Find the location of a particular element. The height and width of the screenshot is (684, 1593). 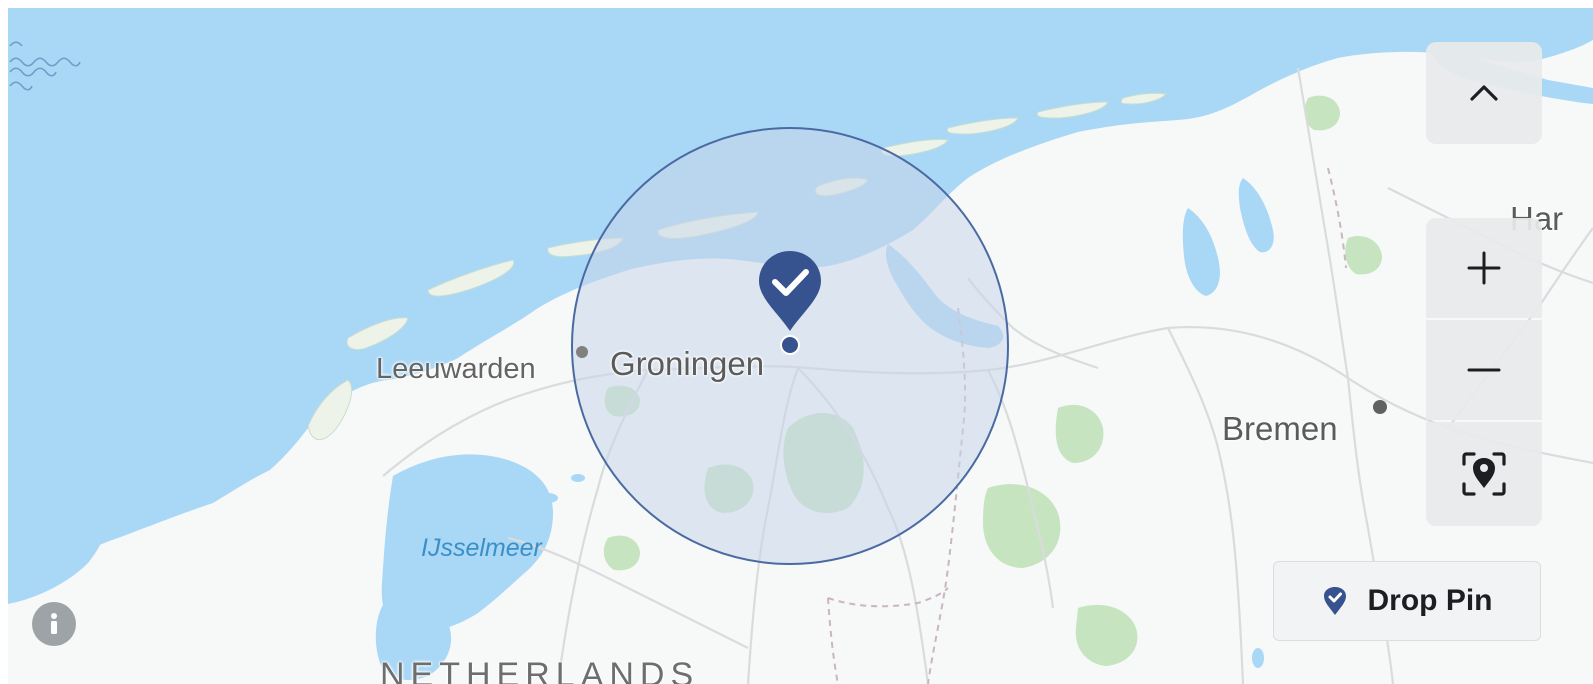

collapse-button is located at coordinates (1484, 93).